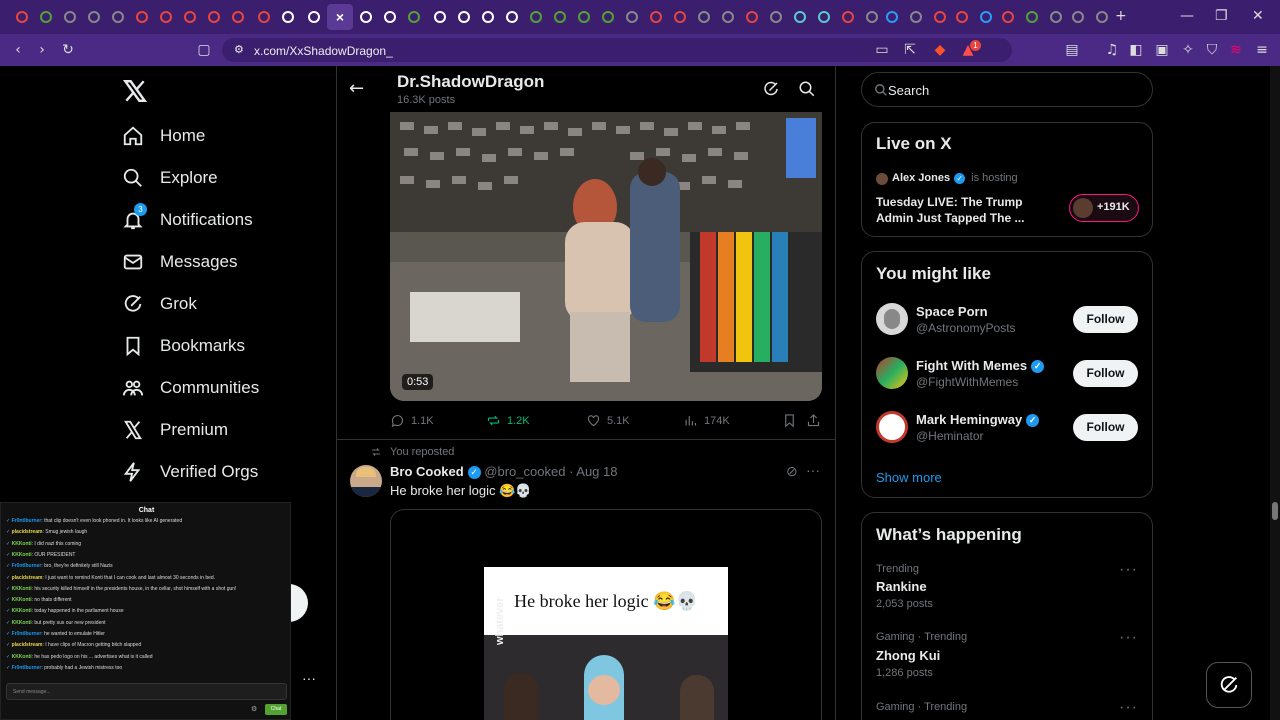 The height and width of the screenshot is (720, 1280). Describe the element at coordinates (593, 471) in the screenshot. I see `post-date: · Aug 18` at that location.